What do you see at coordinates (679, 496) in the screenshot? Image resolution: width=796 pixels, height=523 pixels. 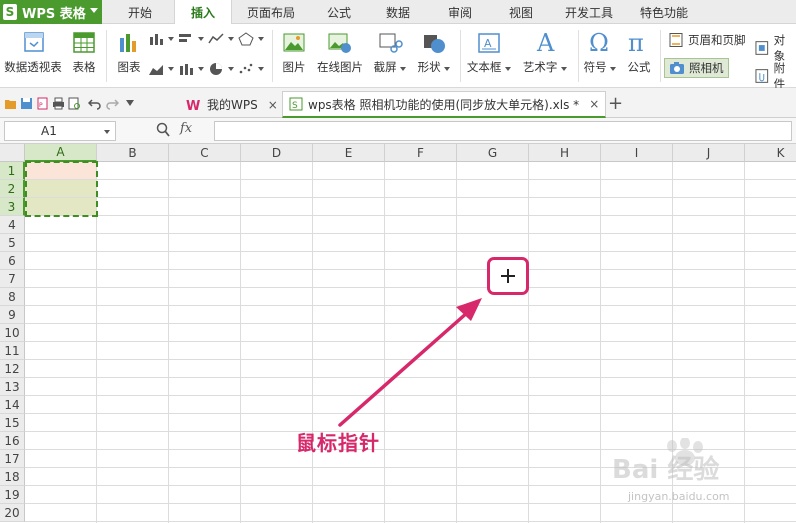 I see `watermark-url: jingyan.baidu.com` at bounding box center [679, 496].